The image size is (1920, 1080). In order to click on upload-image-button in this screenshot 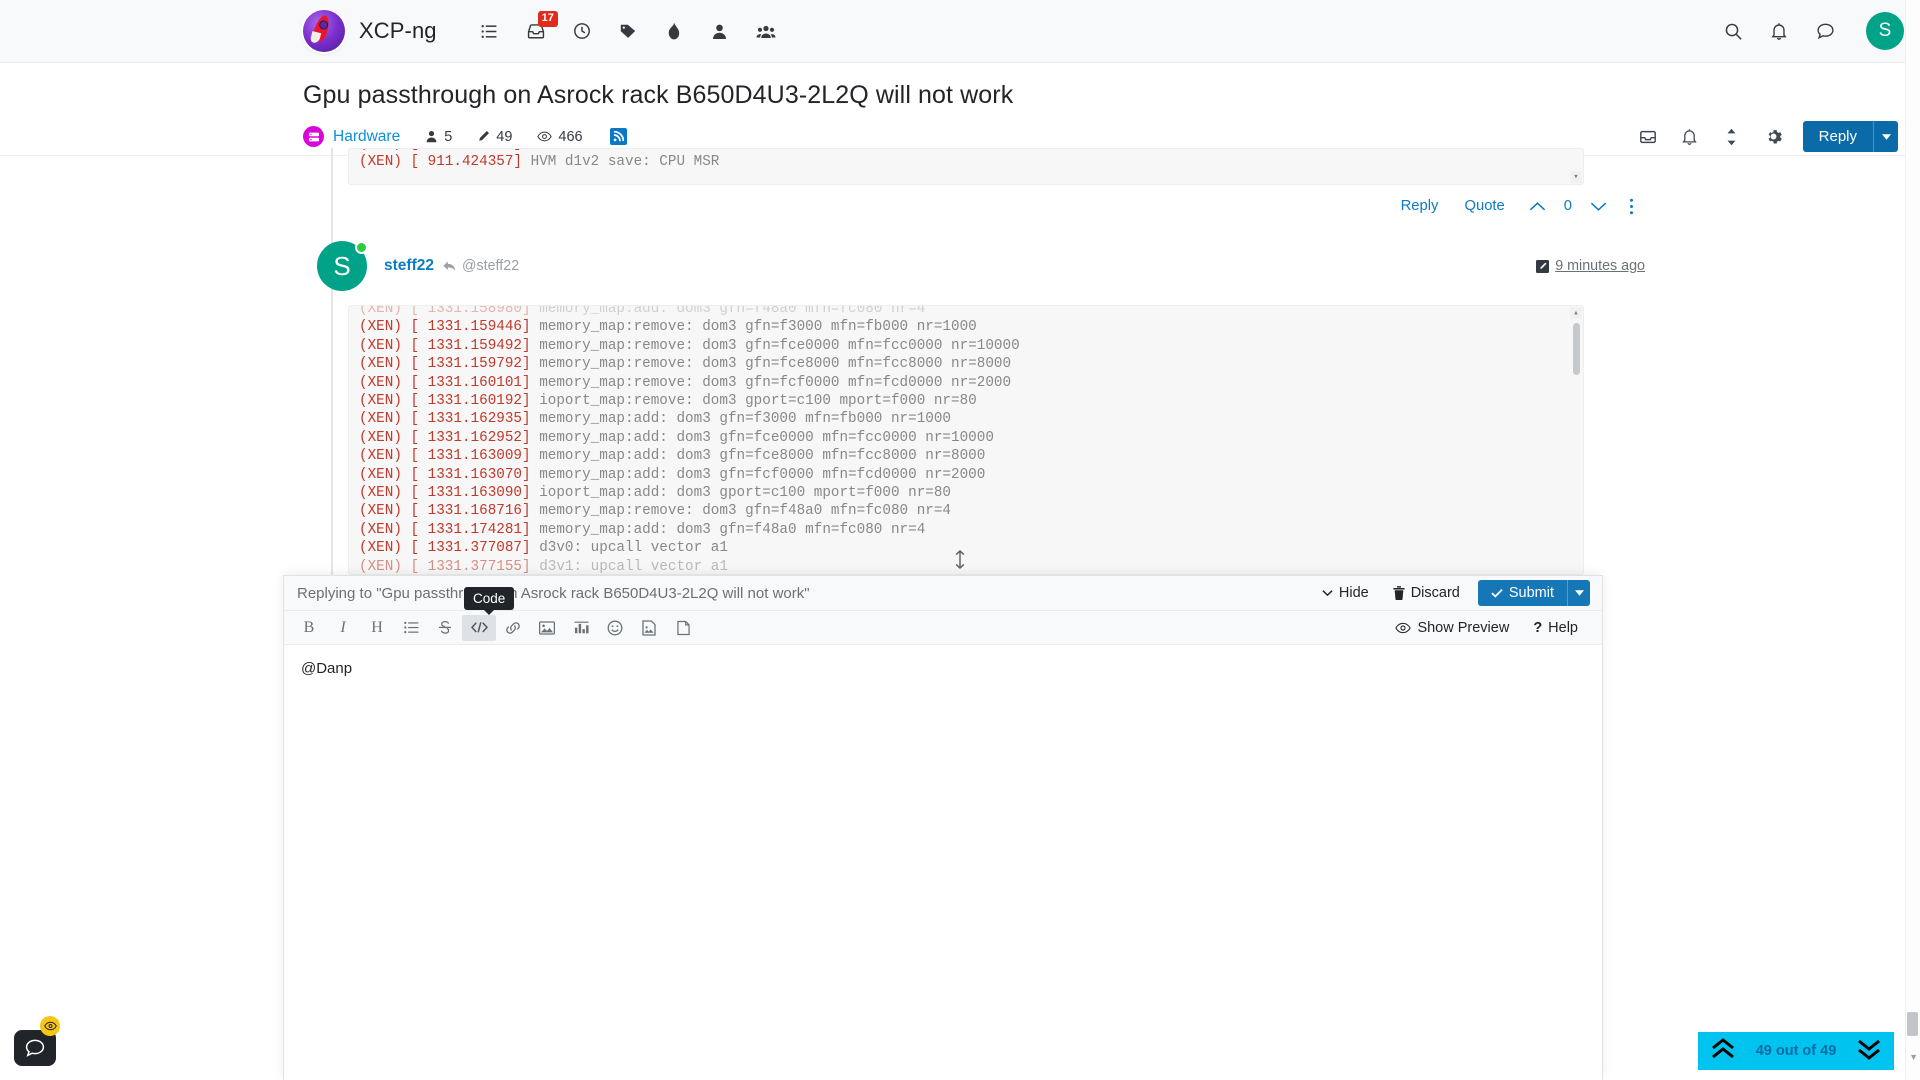, I will do `click(649, 628)`.